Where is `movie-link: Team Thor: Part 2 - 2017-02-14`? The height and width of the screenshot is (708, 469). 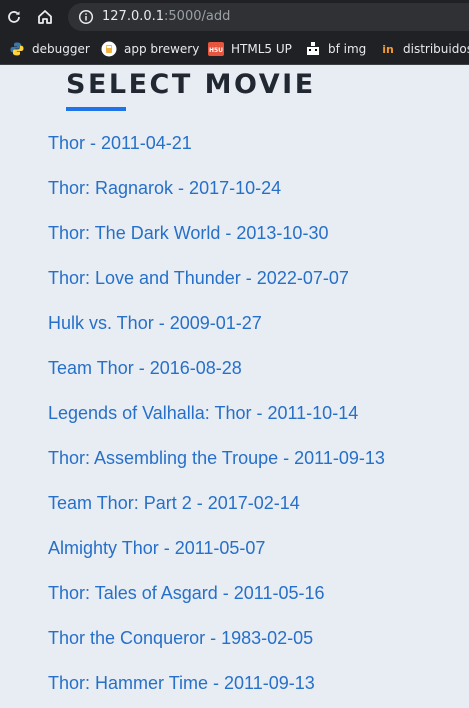
movie-link: Team Thor: Part 2 - 2017-02-14 is located at coordinates (174, 503).